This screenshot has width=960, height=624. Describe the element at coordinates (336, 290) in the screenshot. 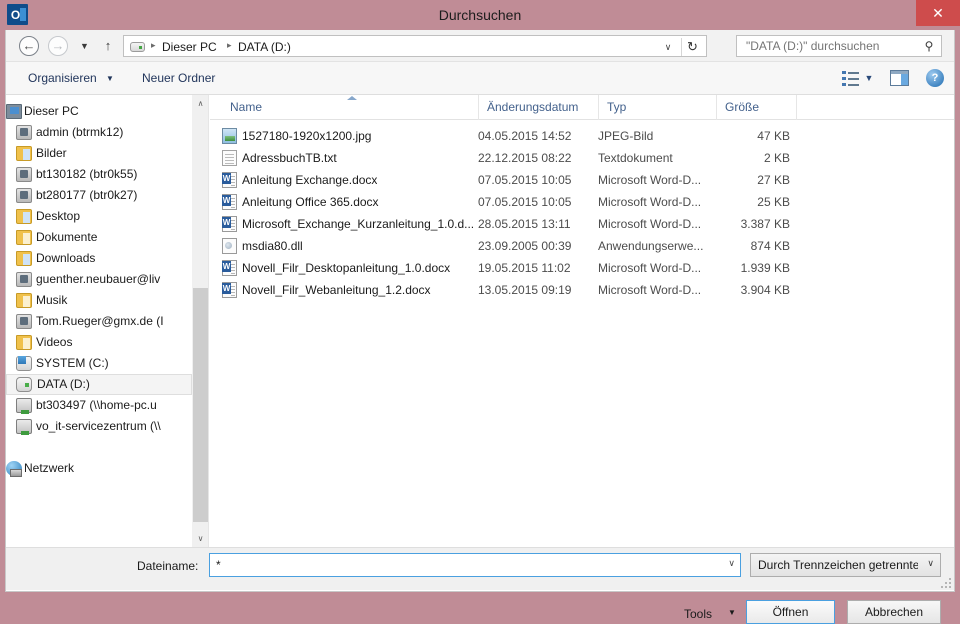

I see `file-name: Novell_Filr_Webanleitung_1.2.docx` at that location.